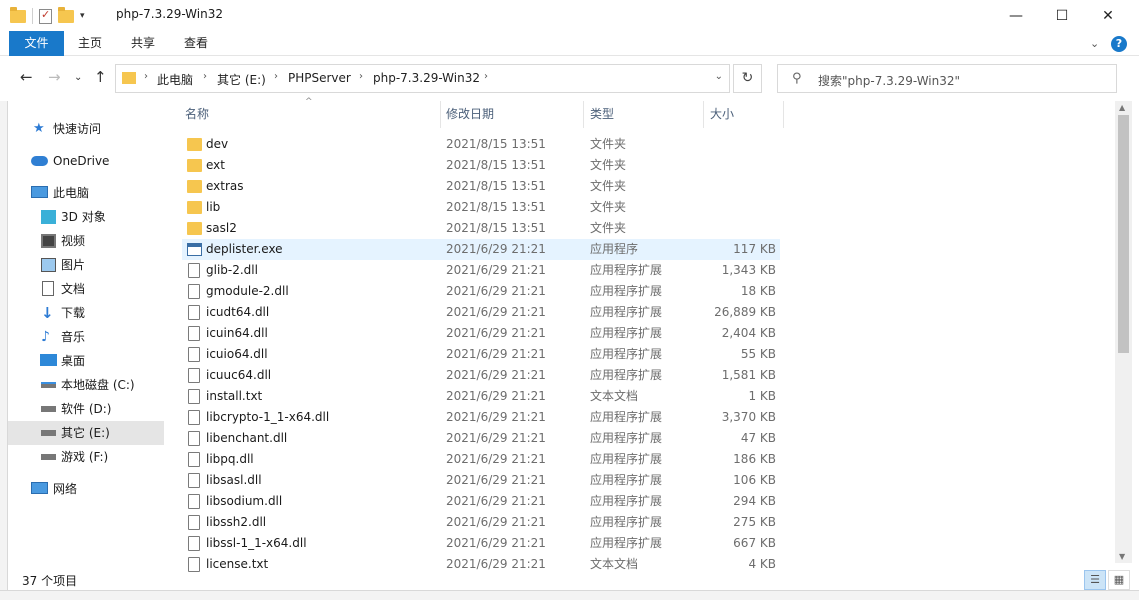  Describe the element at coordinates (470, 114) in the screenshot. I see `column-header-date: 修改日期` at that location.